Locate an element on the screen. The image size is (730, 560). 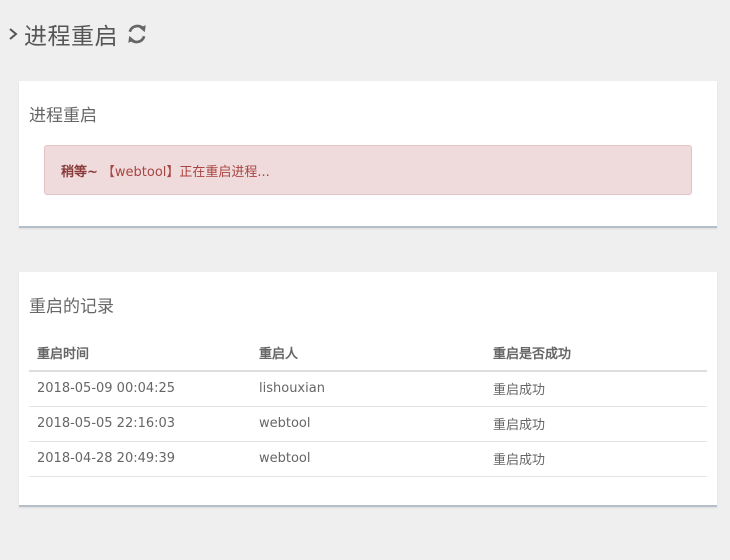
panel-title: 重启的记录 is located at coordinates (71, 307).